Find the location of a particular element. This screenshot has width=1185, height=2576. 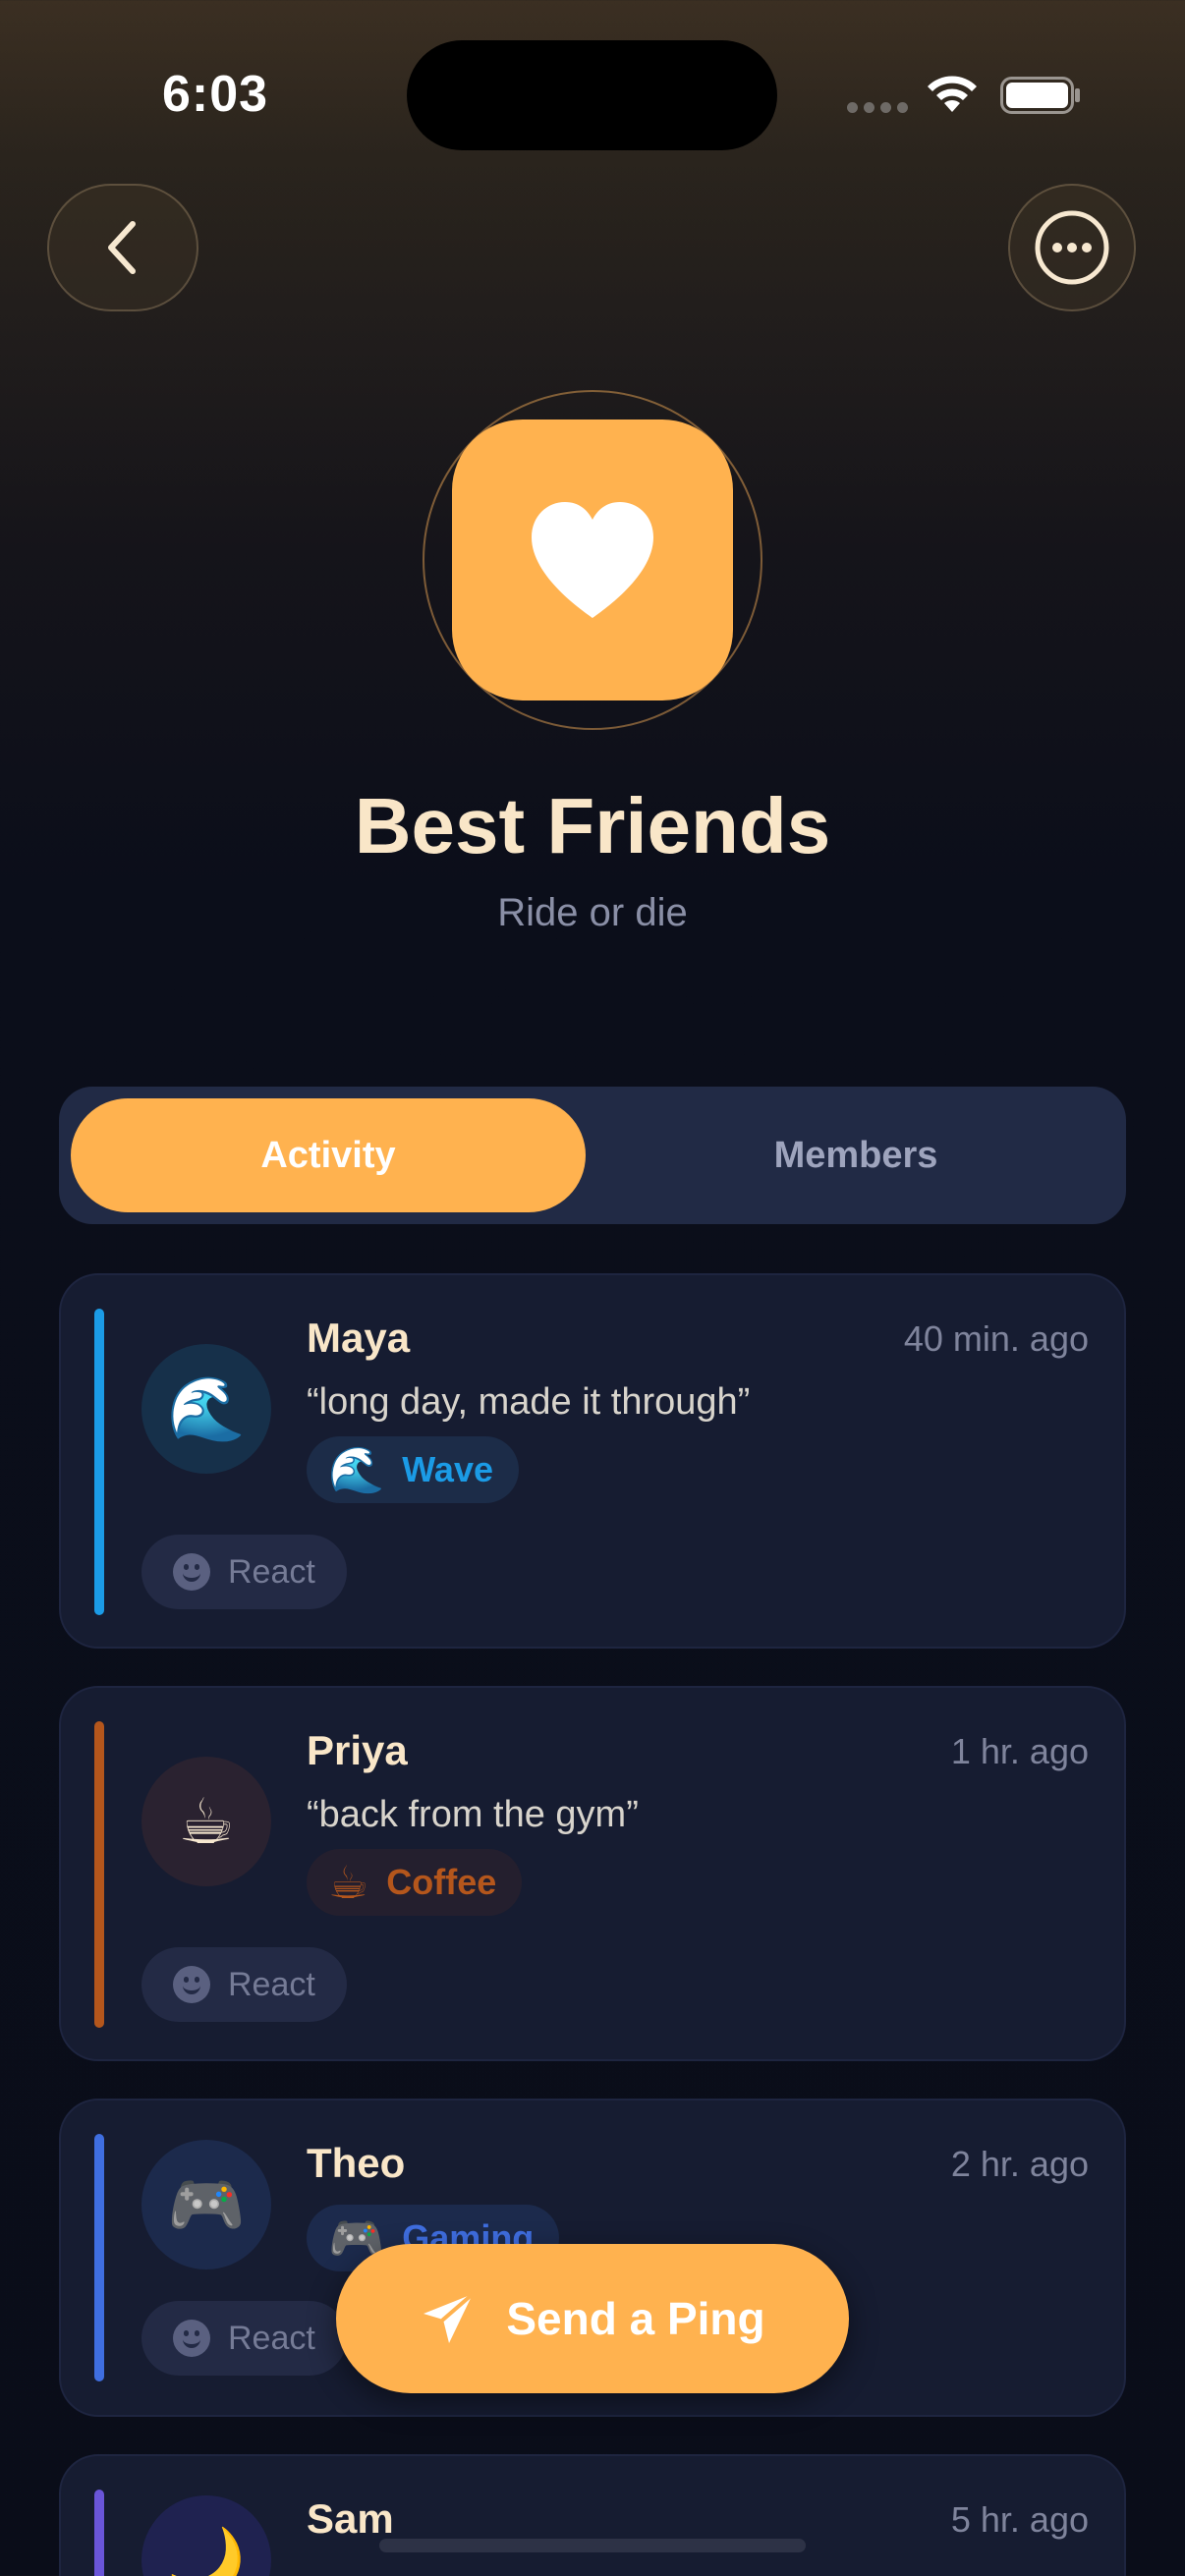

member-name: Theo is located at coordinates (356, 2163).